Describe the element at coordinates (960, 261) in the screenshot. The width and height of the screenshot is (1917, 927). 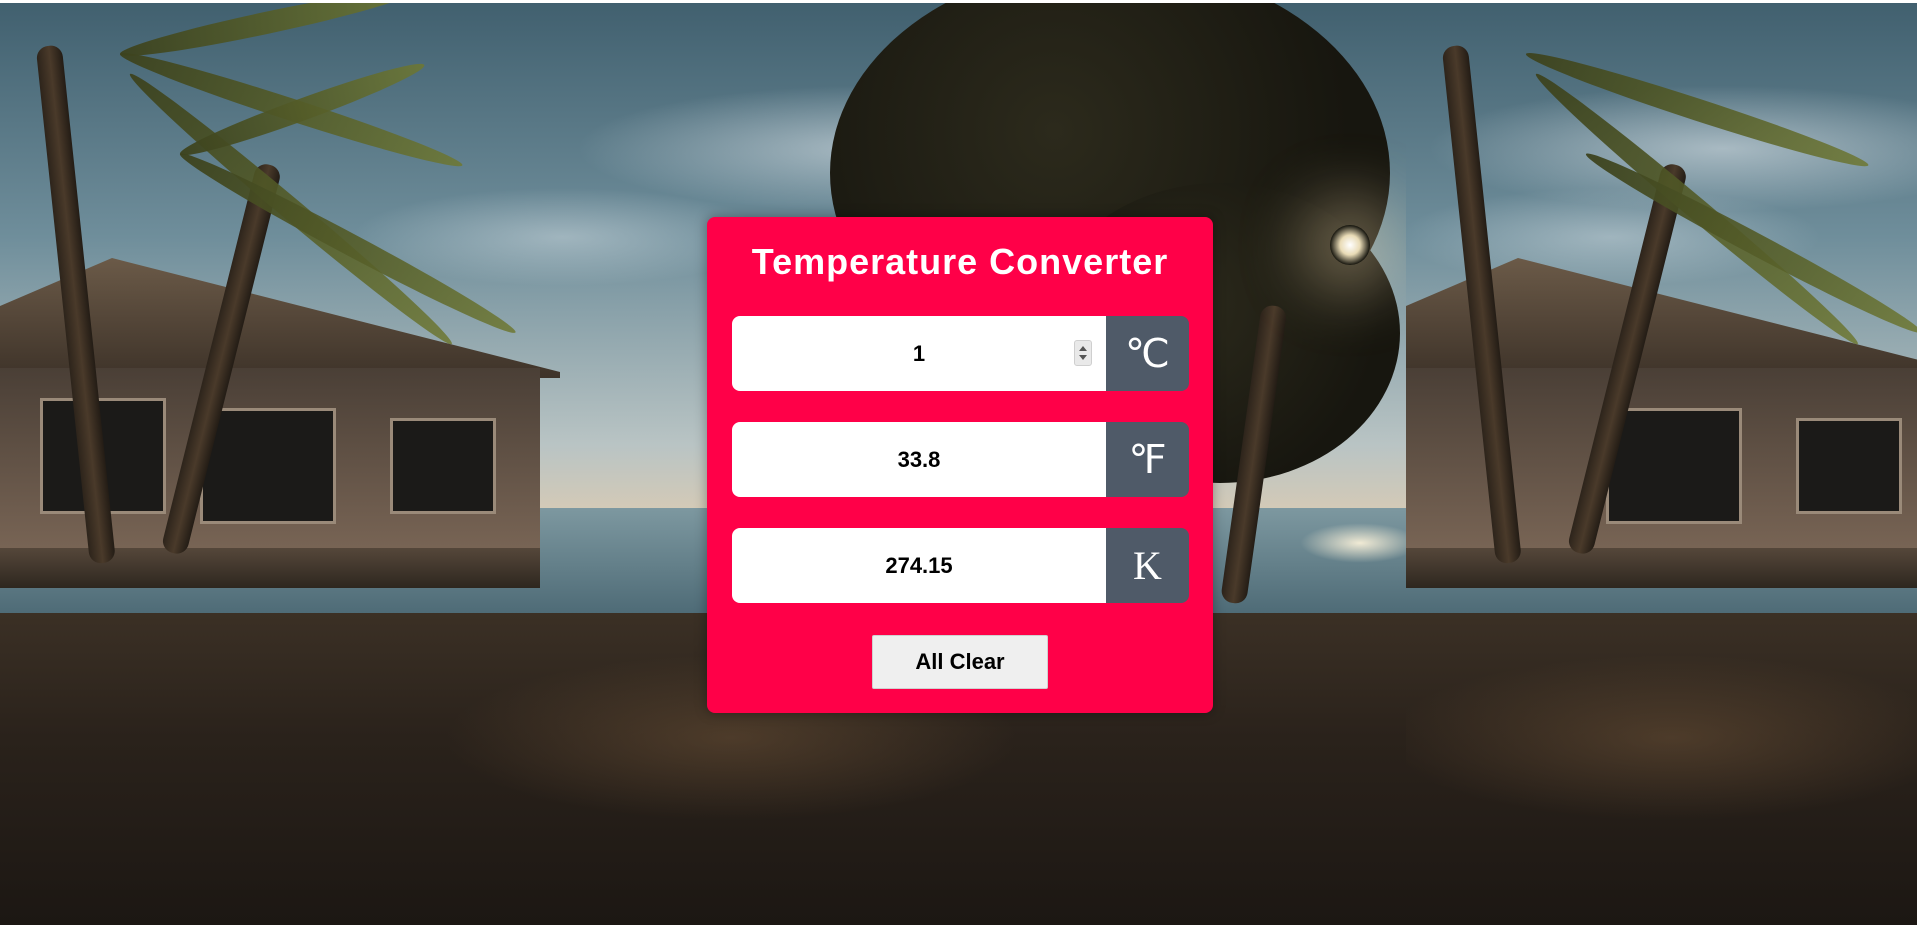
I see `converter-title: Temperature Converter` at that location.